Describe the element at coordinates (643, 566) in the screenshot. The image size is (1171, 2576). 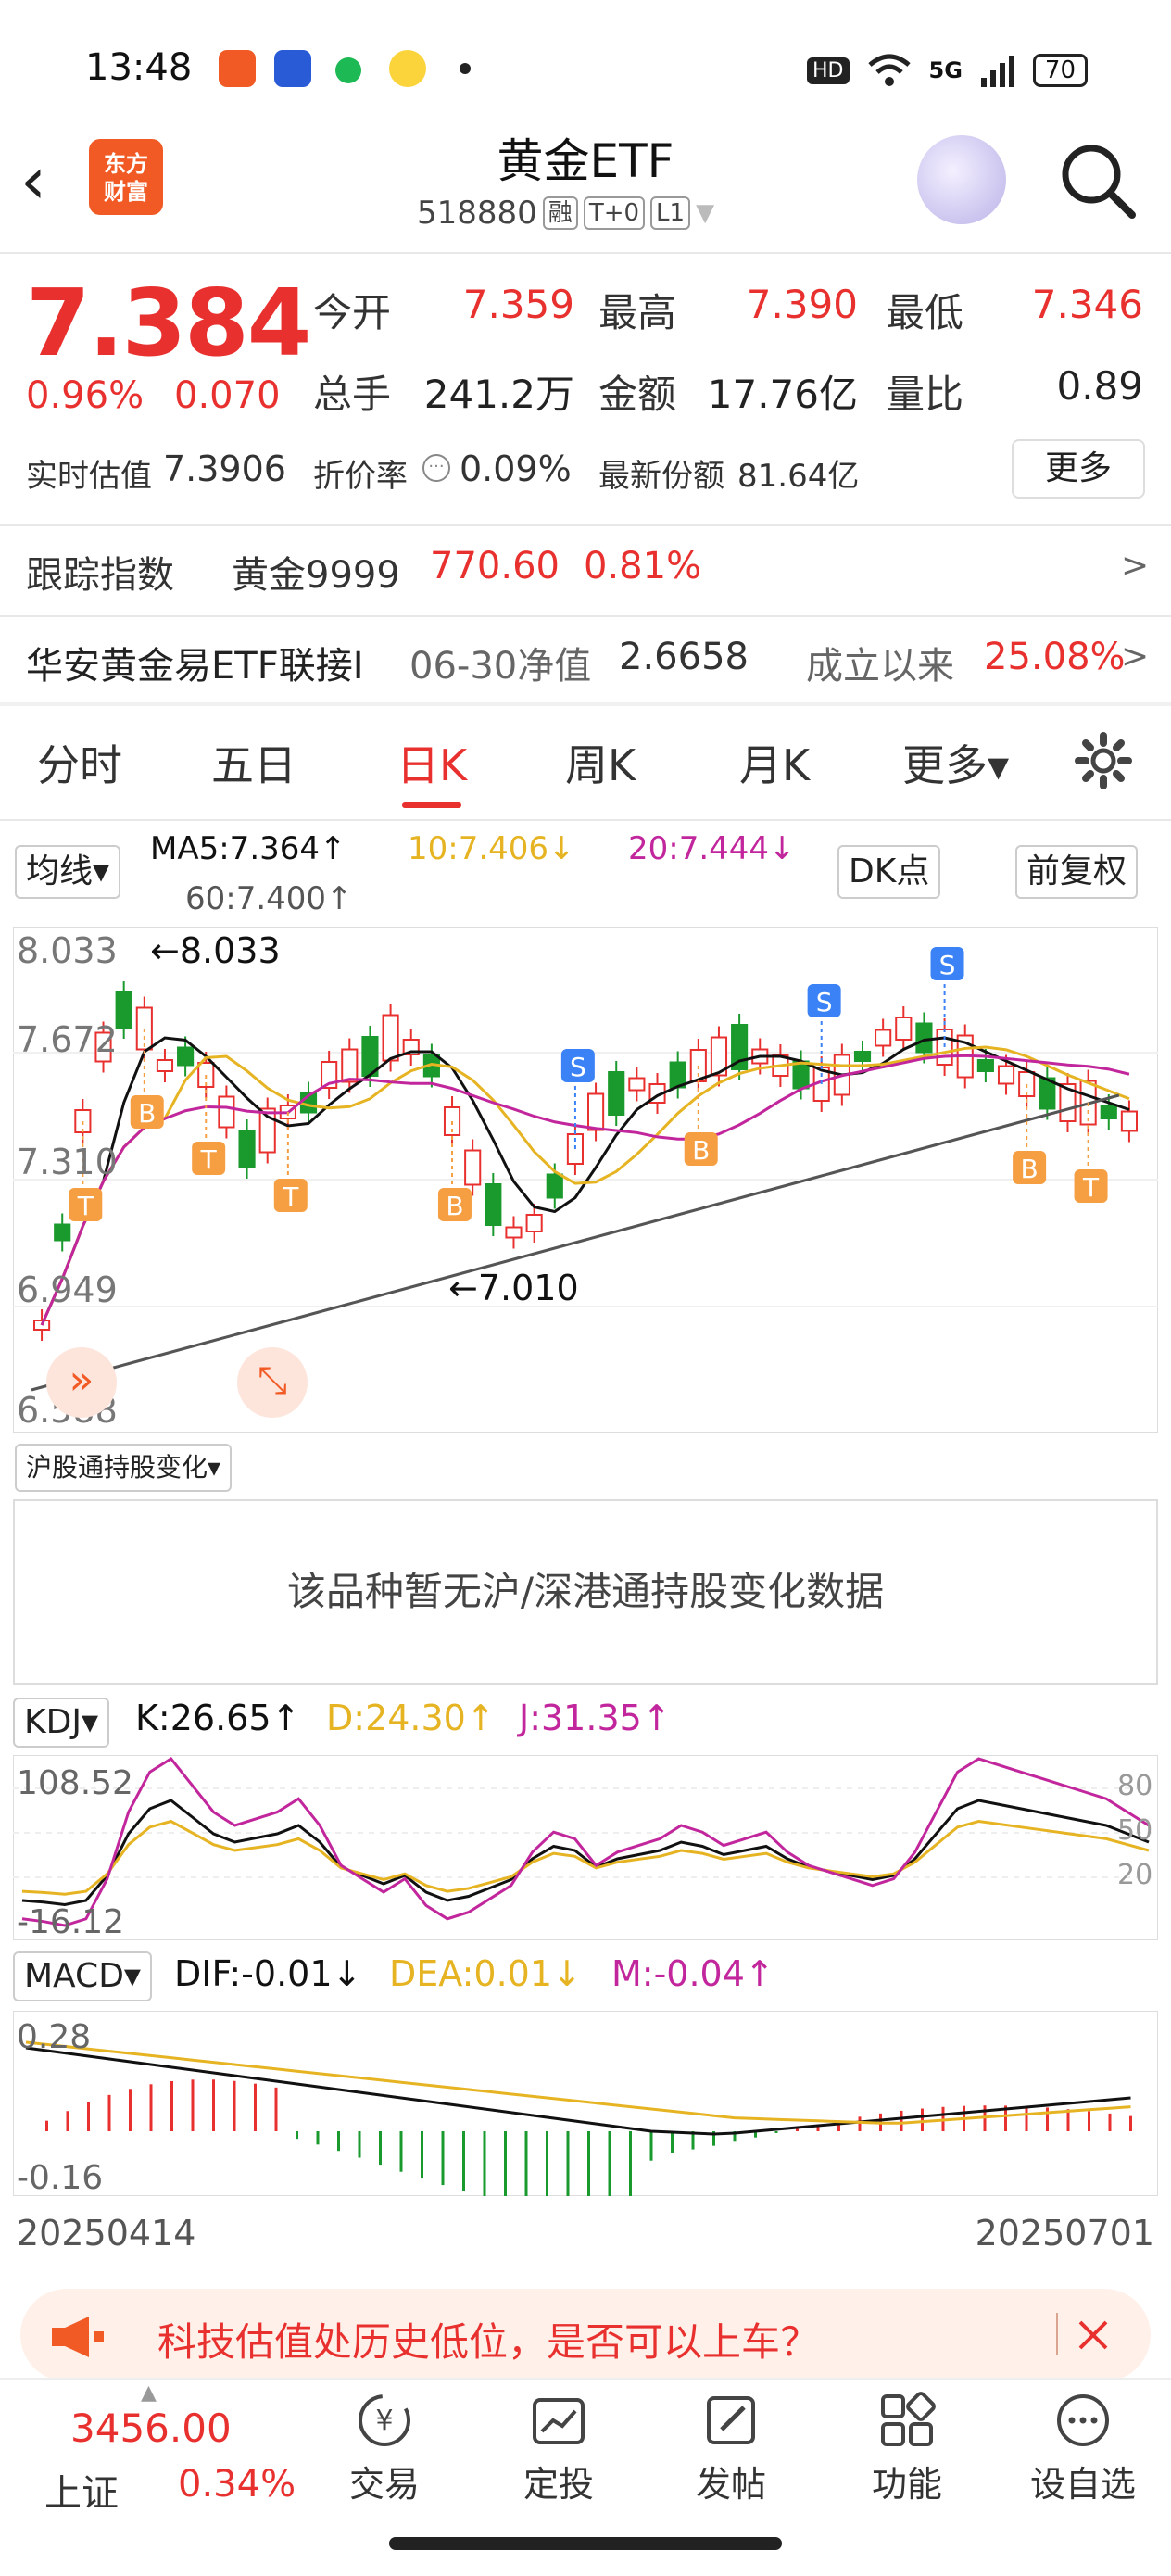
I see `tracking-index-pct: 0.81%` at that location.